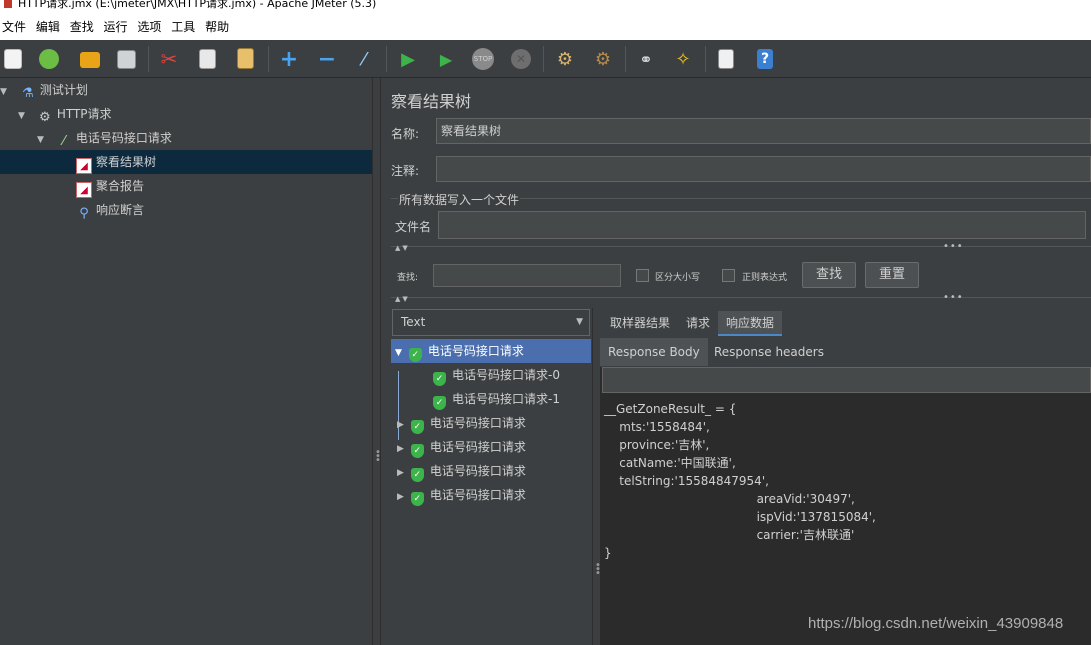 The width and height of the screenshot is (1091, 645). What do you see at coordinates (126, 59) in the screenshot?
I see `save-icon` at bounding box center [126, 59].